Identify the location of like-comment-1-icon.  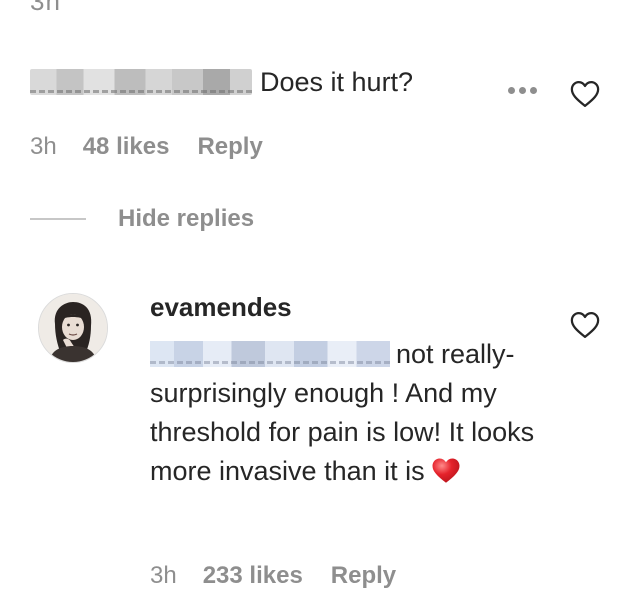
(585, 94).